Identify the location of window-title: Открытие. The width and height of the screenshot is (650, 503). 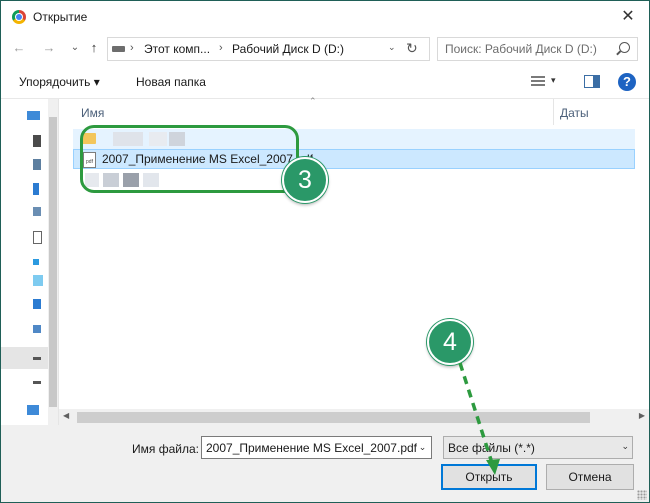
(60, 17).